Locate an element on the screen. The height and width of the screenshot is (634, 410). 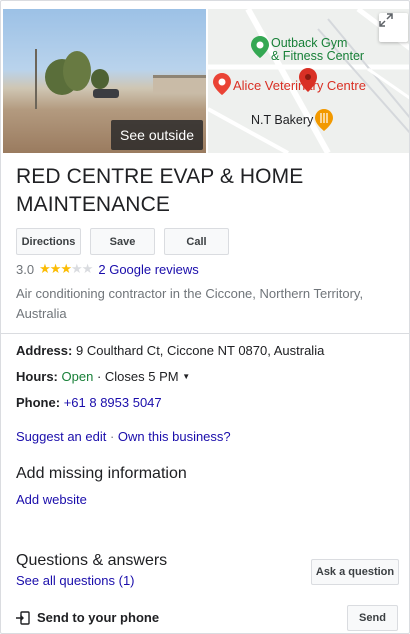
phone-label: Phone: is located at coordinates (38, 402).